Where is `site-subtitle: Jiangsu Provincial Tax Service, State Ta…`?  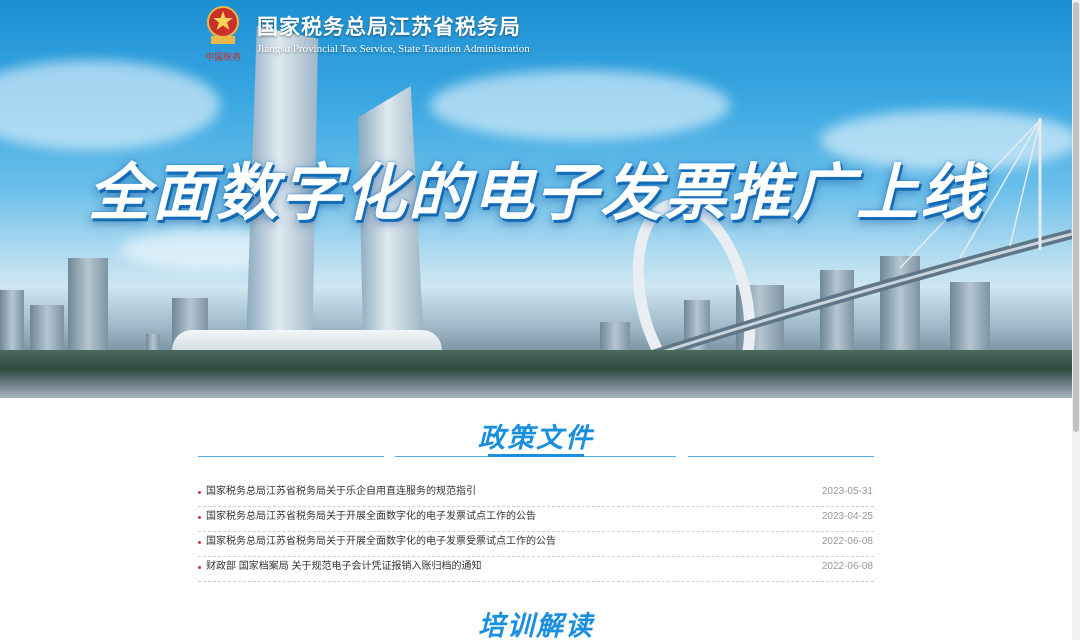
site-subtitle: Jiangsu Provincial Tax Service, State Ta… is located at coordinates (393, 49).